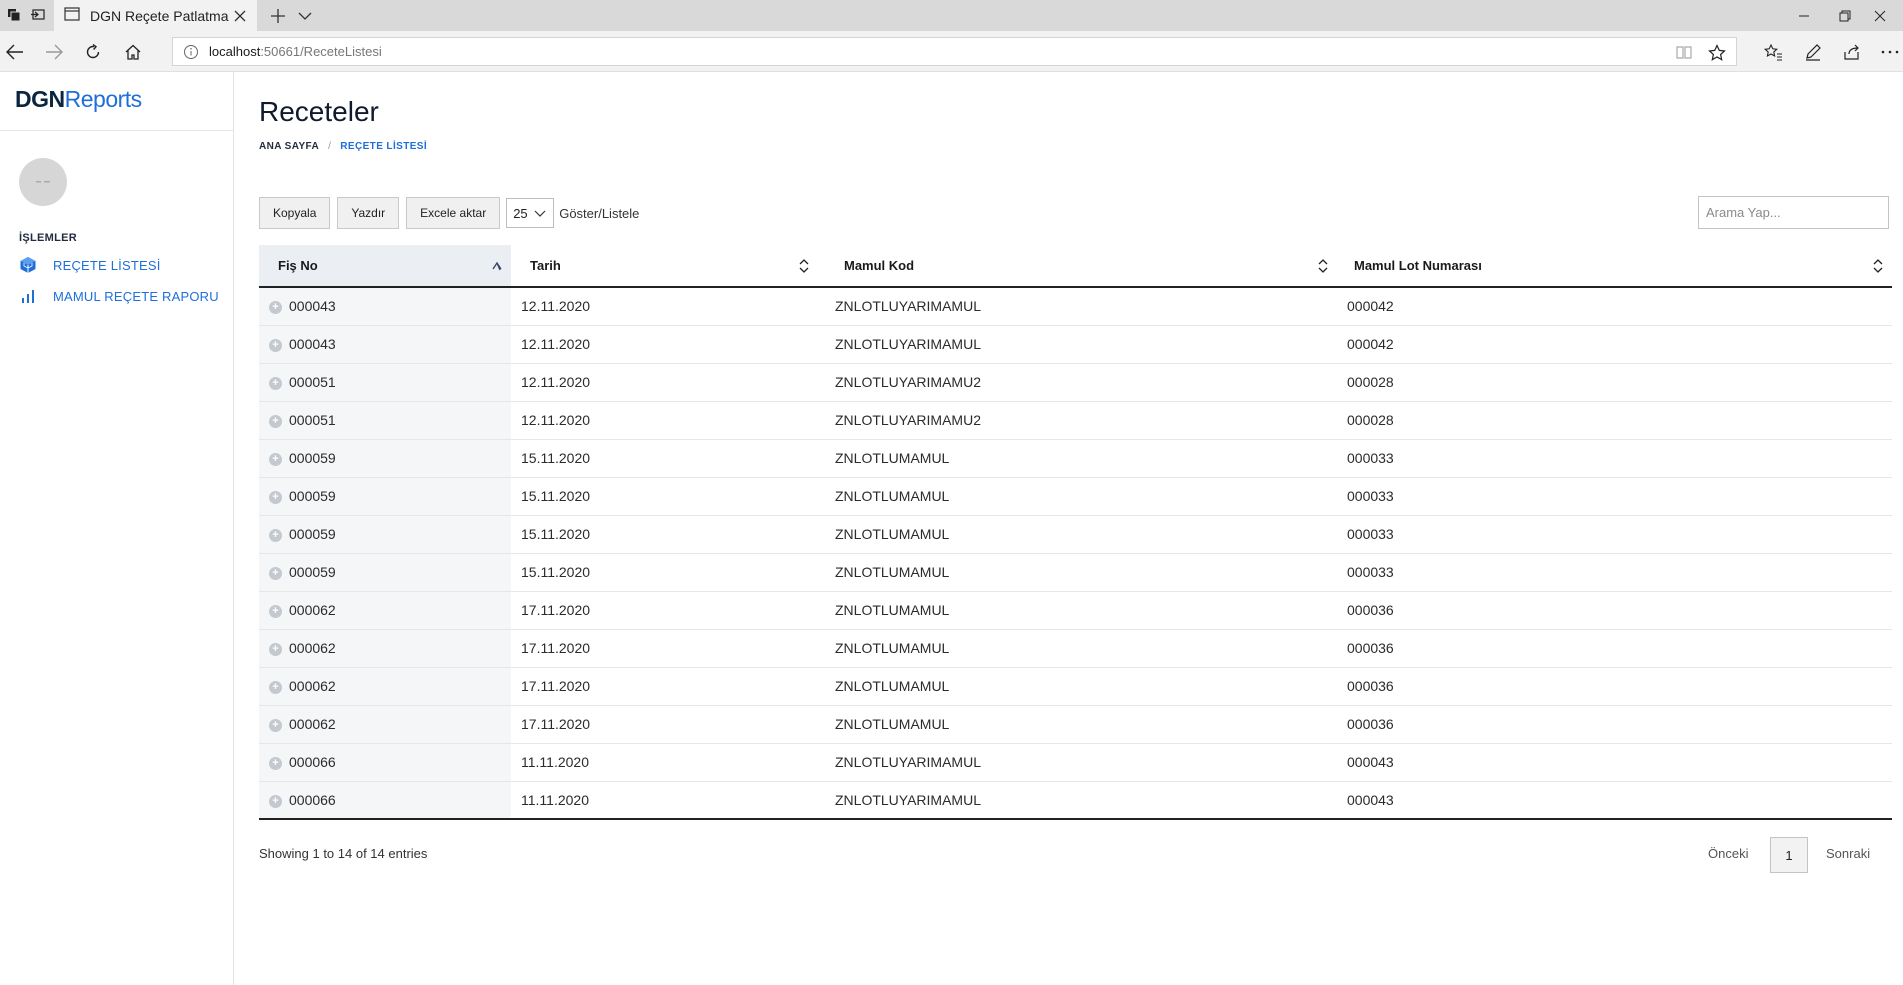  Describe the element at coordinates (385, 420) in the screenshot. I see `cell-fis-no: +000051` at that location.